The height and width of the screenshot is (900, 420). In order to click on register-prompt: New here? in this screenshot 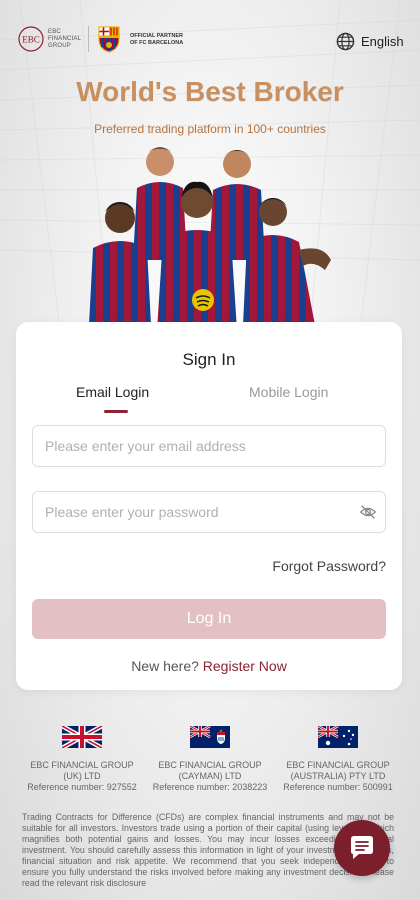, I will do `click(165, 666)`.